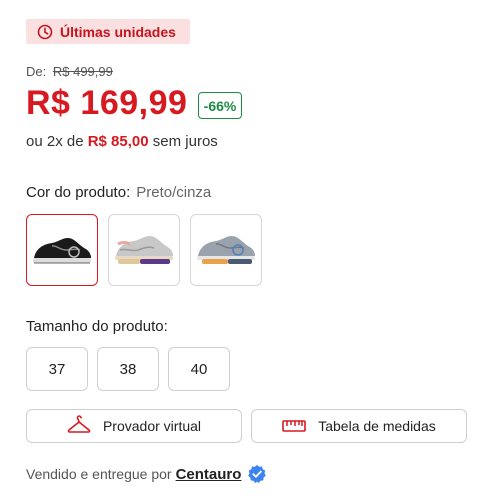 This screenshot has width=494, height=500. I want to click on badge-label: Últimas unidades, so click(118, 31).